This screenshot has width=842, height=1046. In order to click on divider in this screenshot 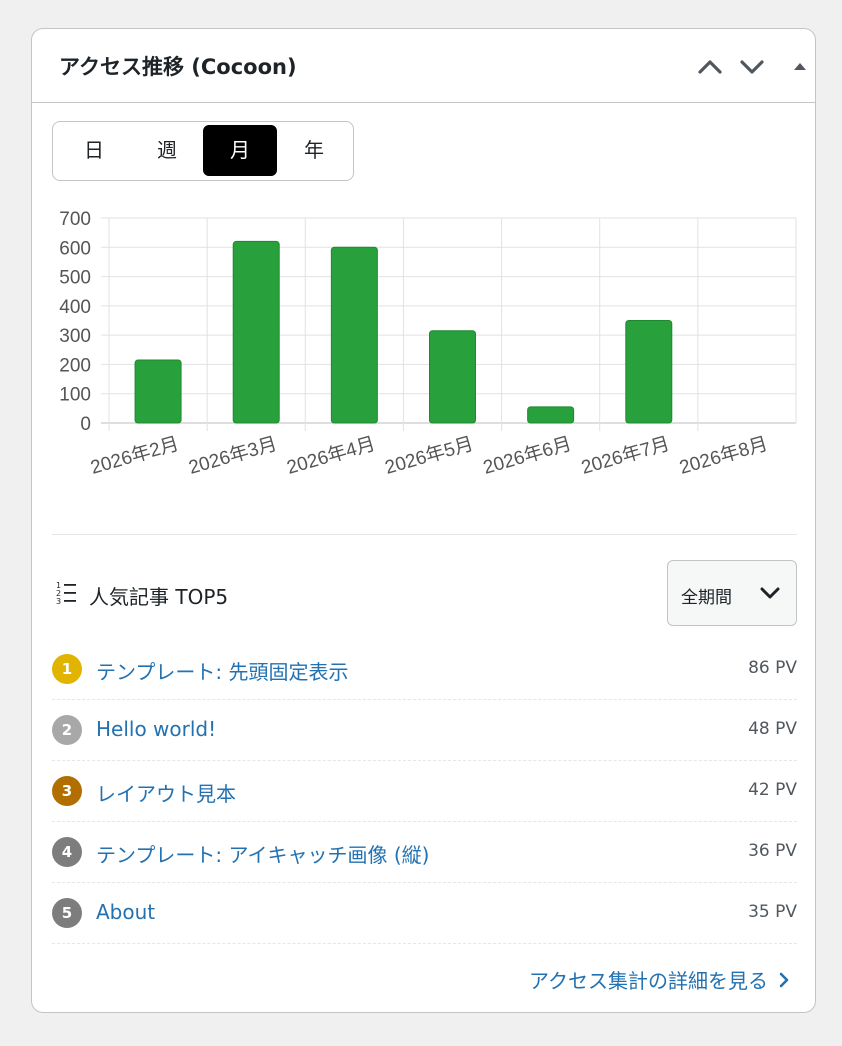, I will do `click(424, 534)`.